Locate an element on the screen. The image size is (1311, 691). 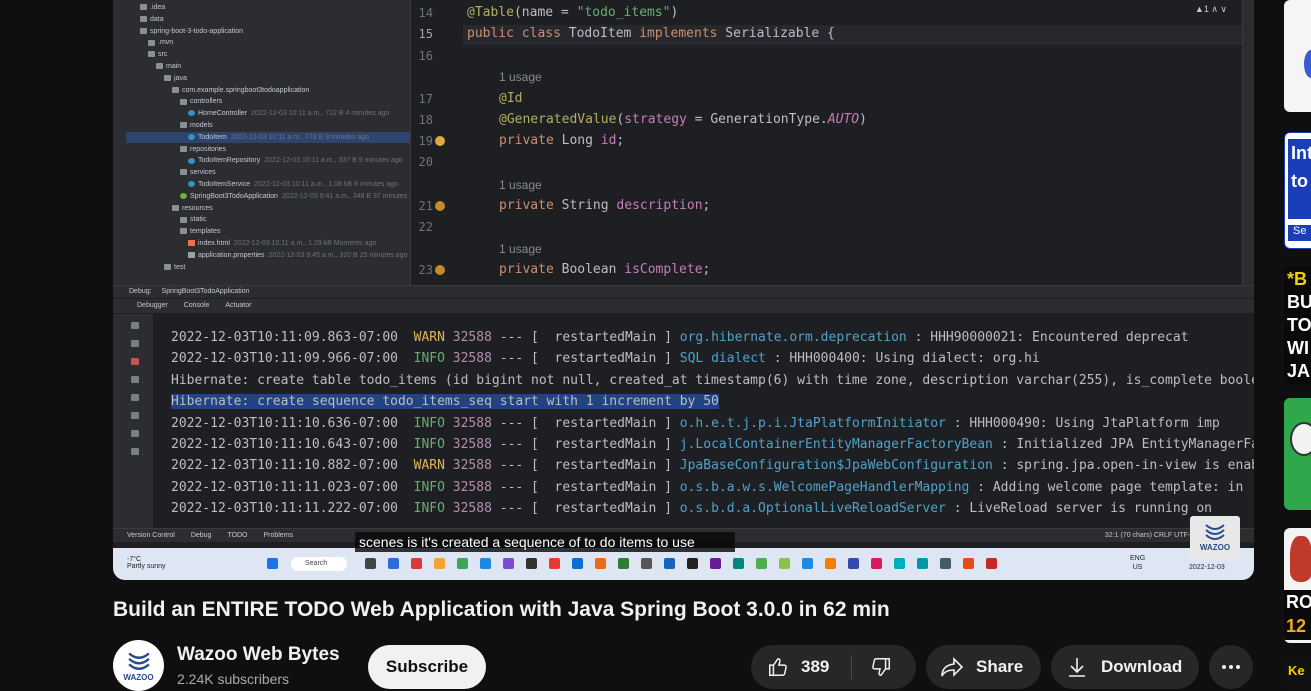
region-code: US is located at coordinates (1137, 567).